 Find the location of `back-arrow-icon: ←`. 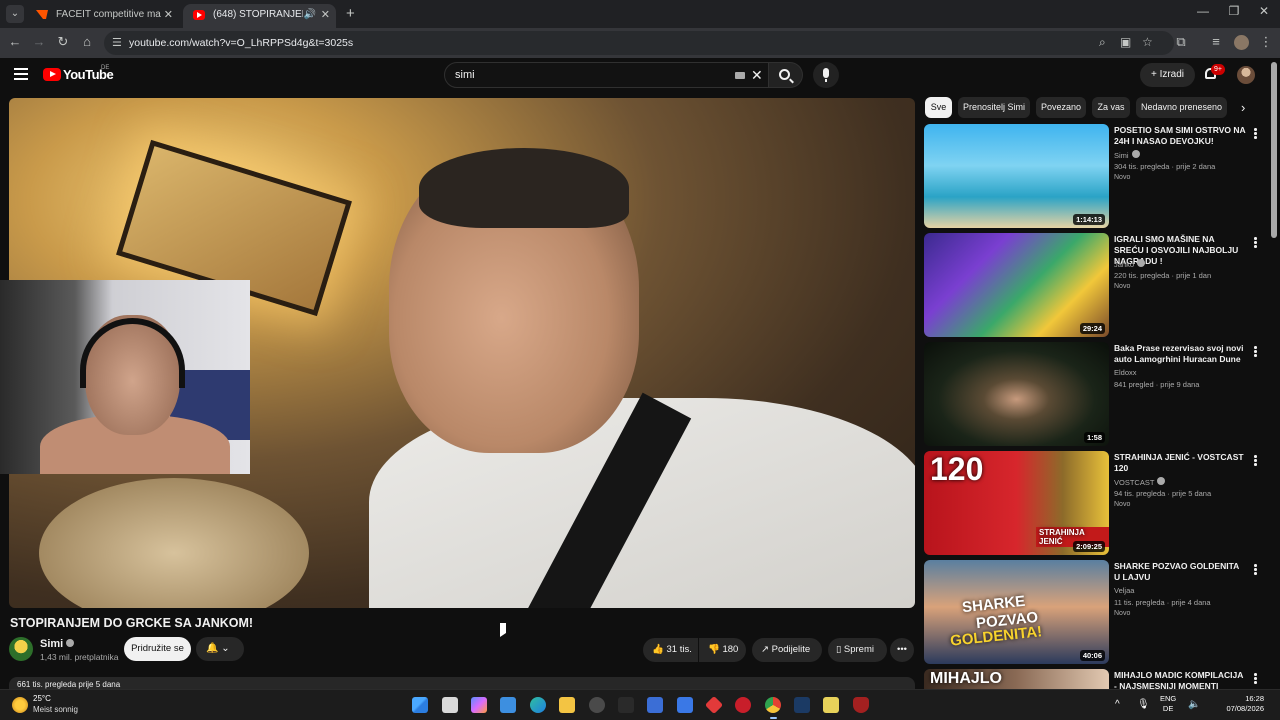

back-arrow-icon: ← is located at coordinates (15, 42).